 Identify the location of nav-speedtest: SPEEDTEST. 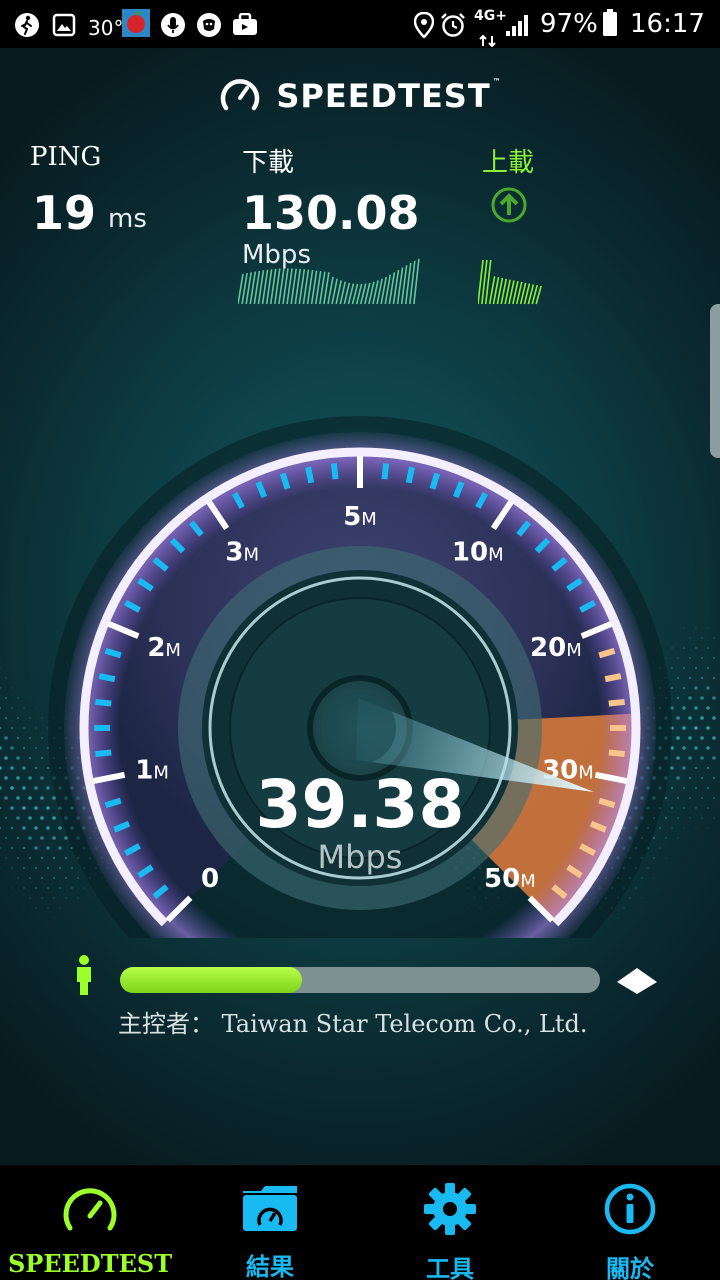
(90, 1222).